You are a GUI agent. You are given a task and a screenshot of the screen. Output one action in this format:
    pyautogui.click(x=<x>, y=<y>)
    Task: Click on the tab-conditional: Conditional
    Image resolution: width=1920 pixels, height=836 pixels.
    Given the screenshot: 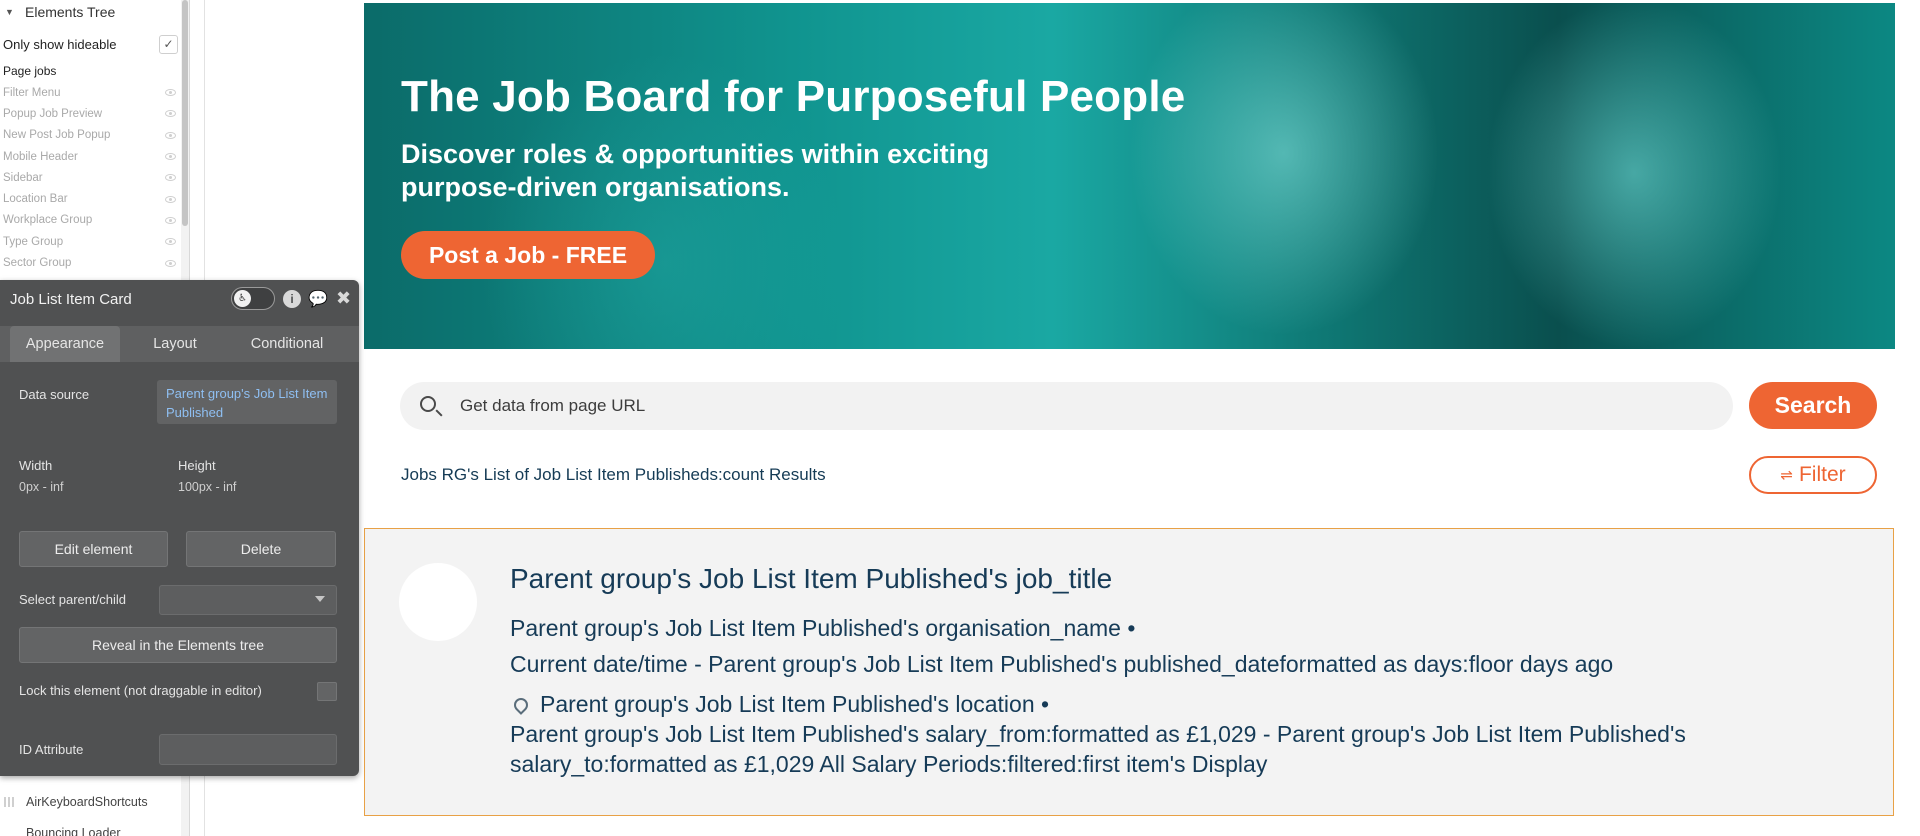 What is the action you would take?
    pyautogui.click(x=287, y=344)
    